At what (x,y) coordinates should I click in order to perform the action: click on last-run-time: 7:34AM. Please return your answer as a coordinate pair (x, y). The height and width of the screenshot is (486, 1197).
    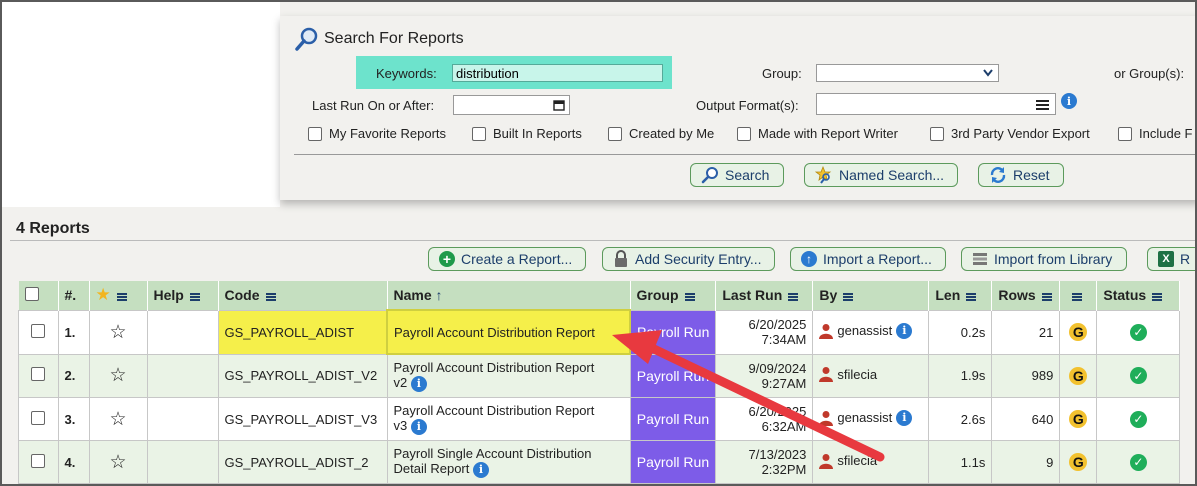
    Looking at the image, I should click on (784, 339).